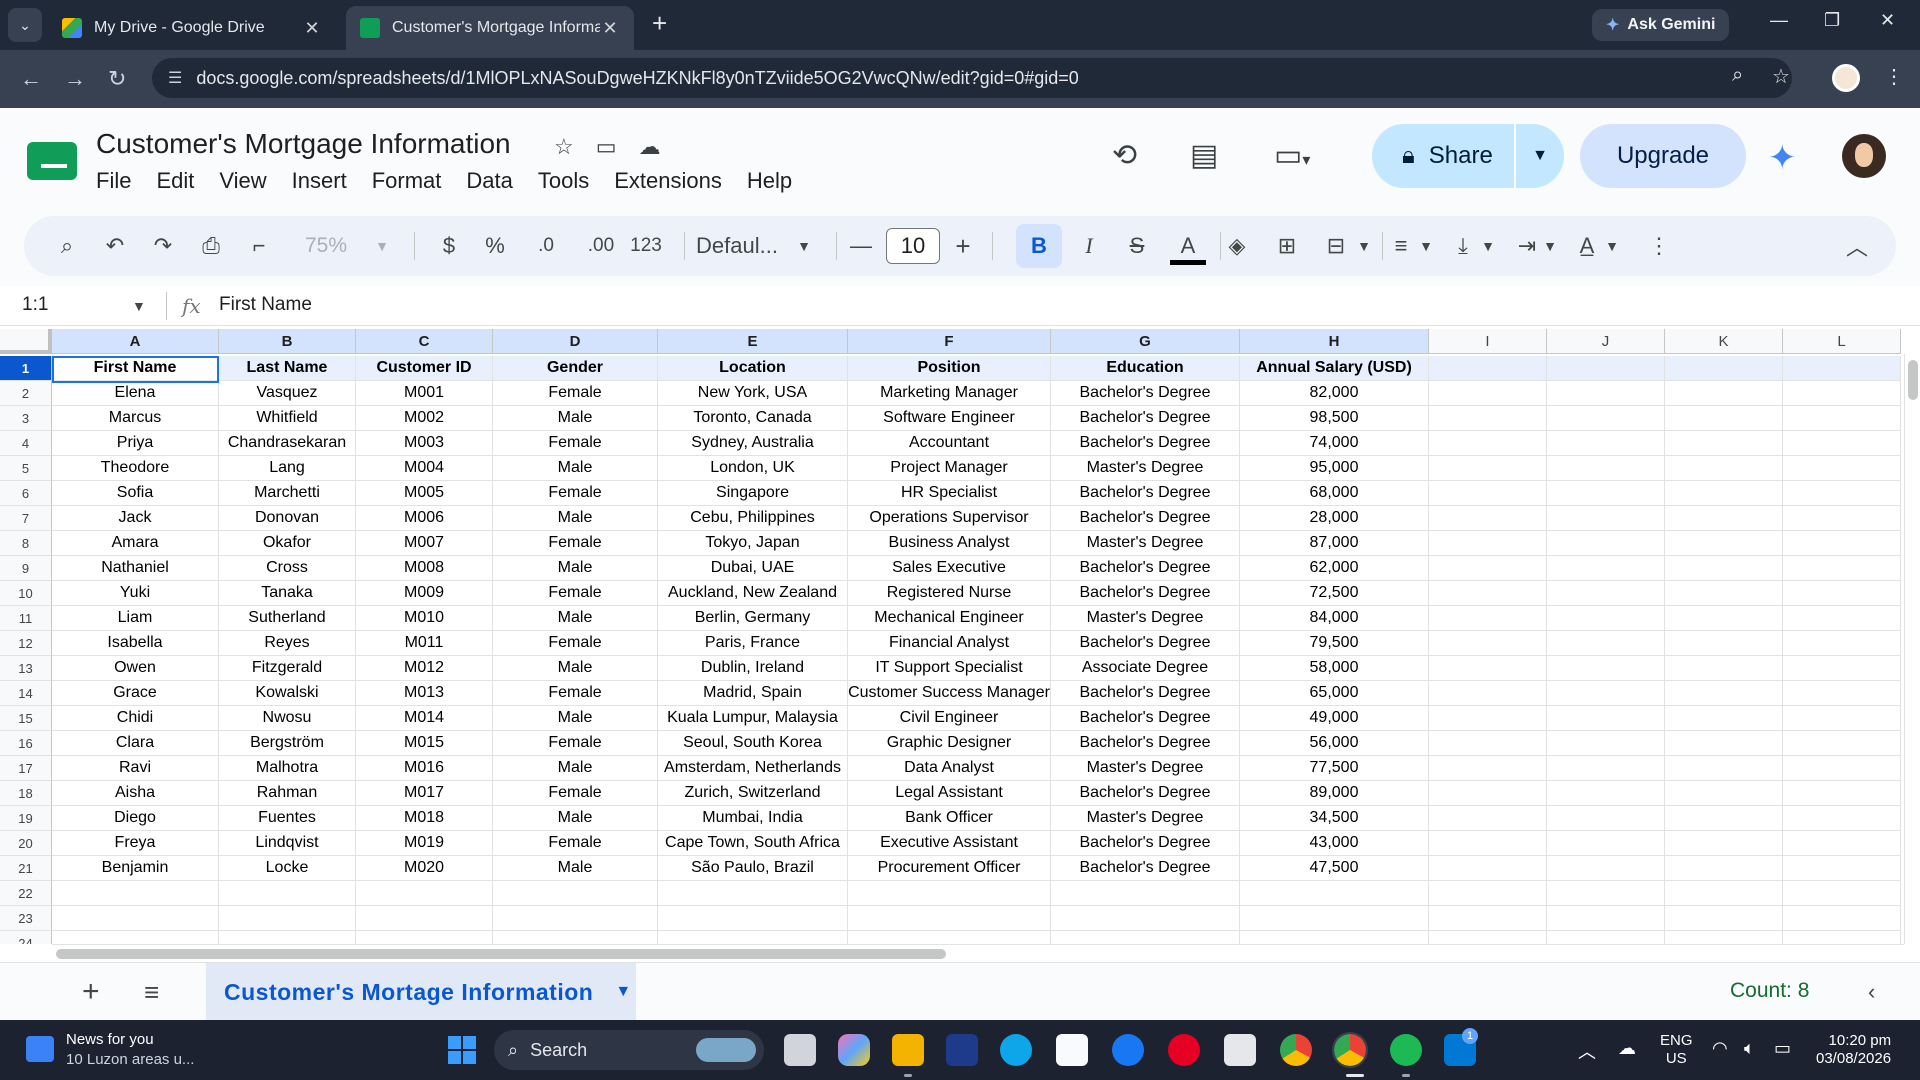 This screenshot has height=1080, width=1920. Describe the element at coordinates (424, 418) in the screenshot. I see `table-cell: M002` at that location.